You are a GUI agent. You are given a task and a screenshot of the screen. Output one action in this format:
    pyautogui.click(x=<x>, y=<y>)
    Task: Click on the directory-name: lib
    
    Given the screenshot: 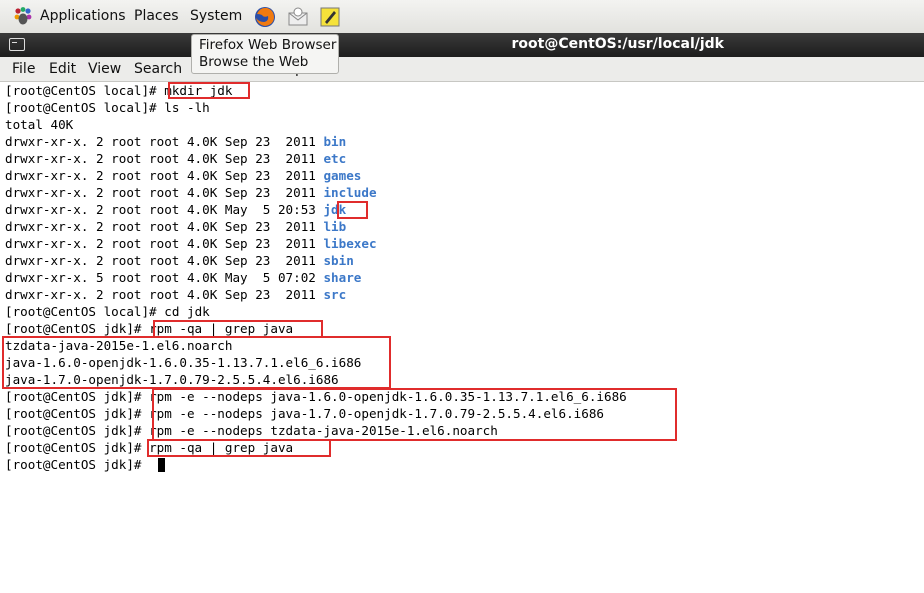 What is the action you would take?
    pyautogui.click(x=335, y=226)
    